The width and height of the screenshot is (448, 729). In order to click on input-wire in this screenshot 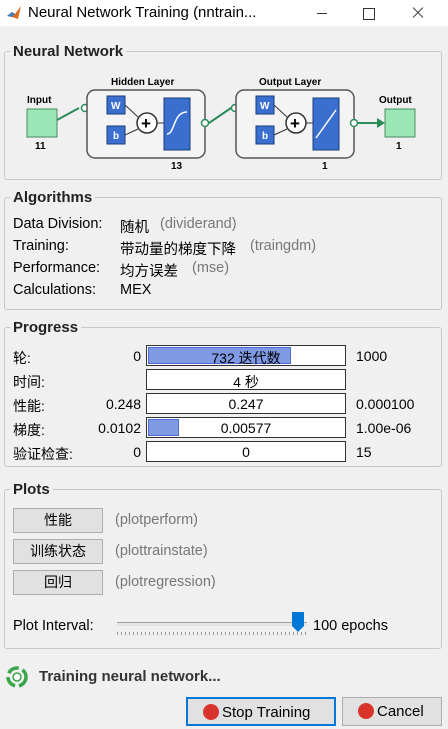, I will do `click(68, 114)`.